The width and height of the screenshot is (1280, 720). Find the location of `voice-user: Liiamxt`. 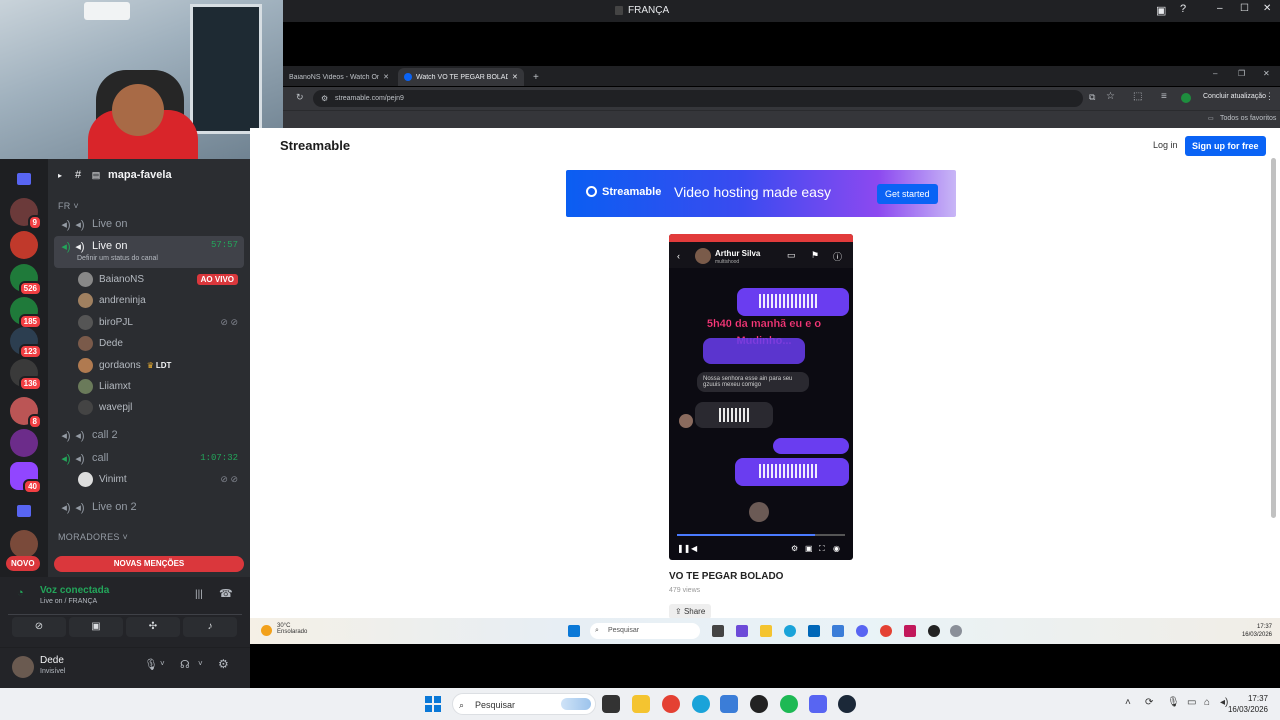

voice-user: Liiamxt is located at coordinates (161, 386).